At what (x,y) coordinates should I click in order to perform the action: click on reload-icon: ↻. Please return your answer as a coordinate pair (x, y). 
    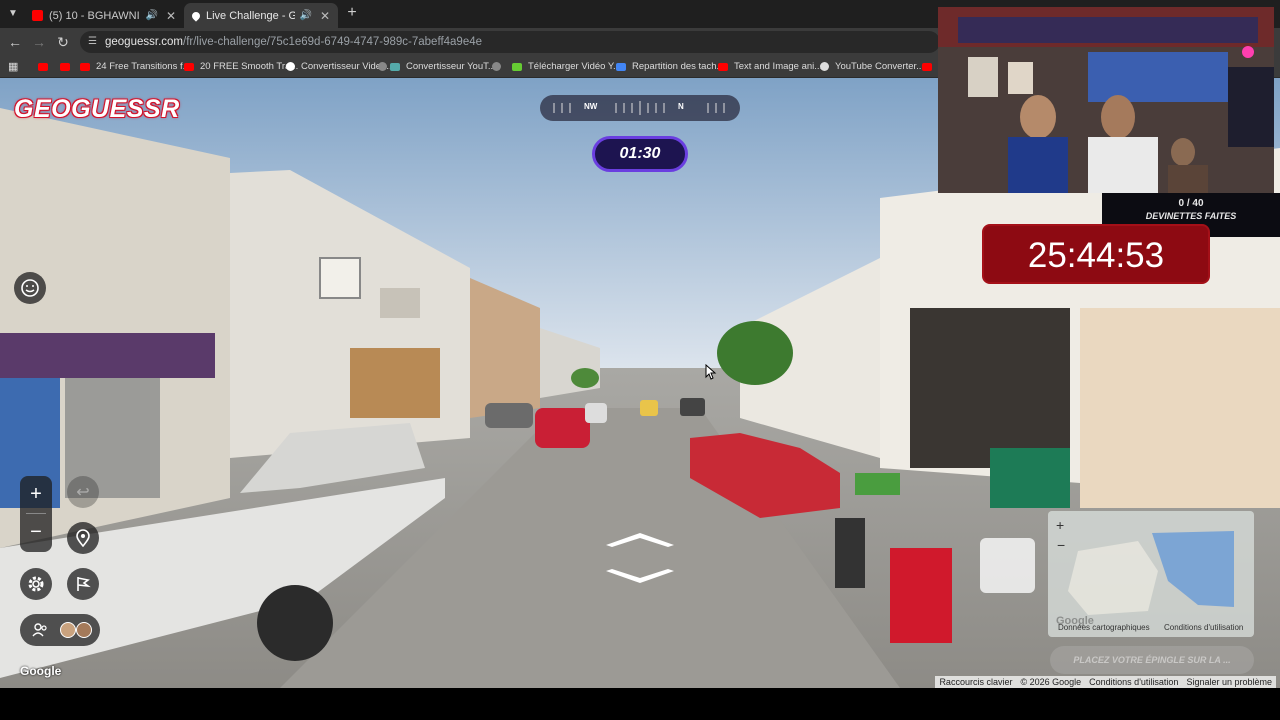
    Looking at the image, I should click on (63, 42).